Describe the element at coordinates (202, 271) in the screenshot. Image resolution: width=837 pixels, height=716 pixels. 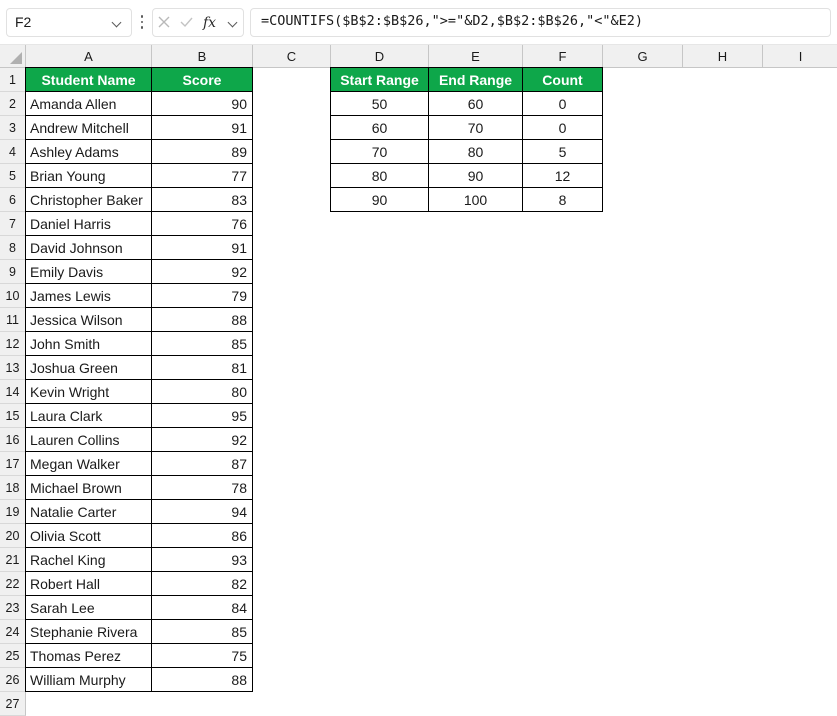
I see `cell-score-9: 92` at that location.